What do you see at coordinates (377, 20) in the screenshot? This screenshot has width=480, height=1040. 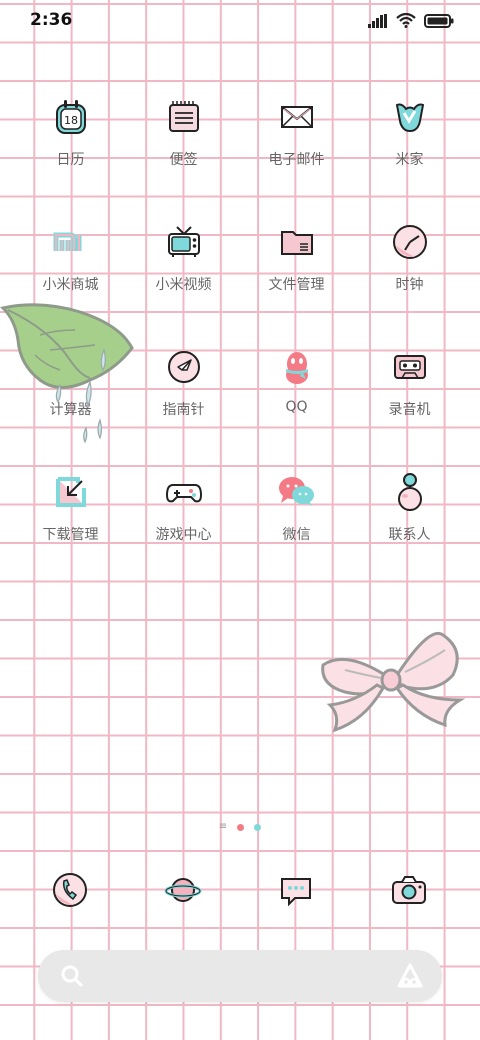 I see `signal-icon` at bounding box center [377, 20].